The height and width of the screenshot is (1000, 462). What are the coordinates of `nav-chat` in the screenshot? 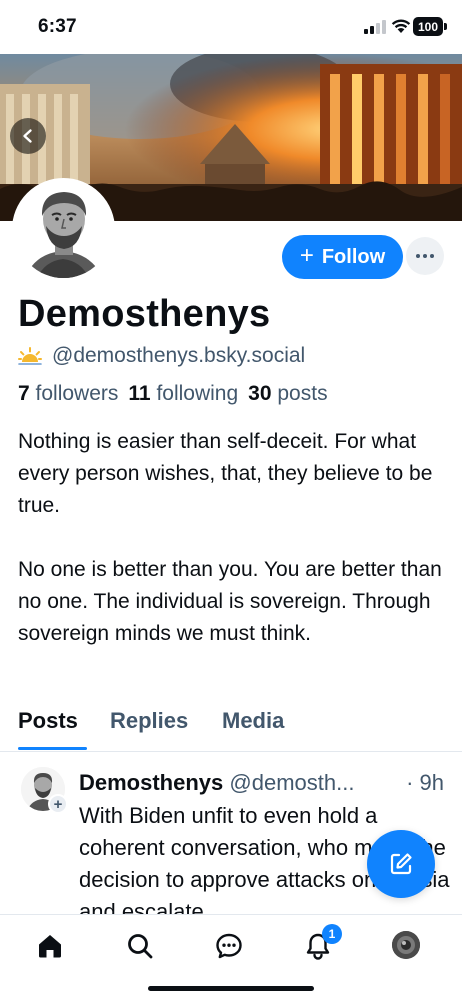 It's located at (229, 946).